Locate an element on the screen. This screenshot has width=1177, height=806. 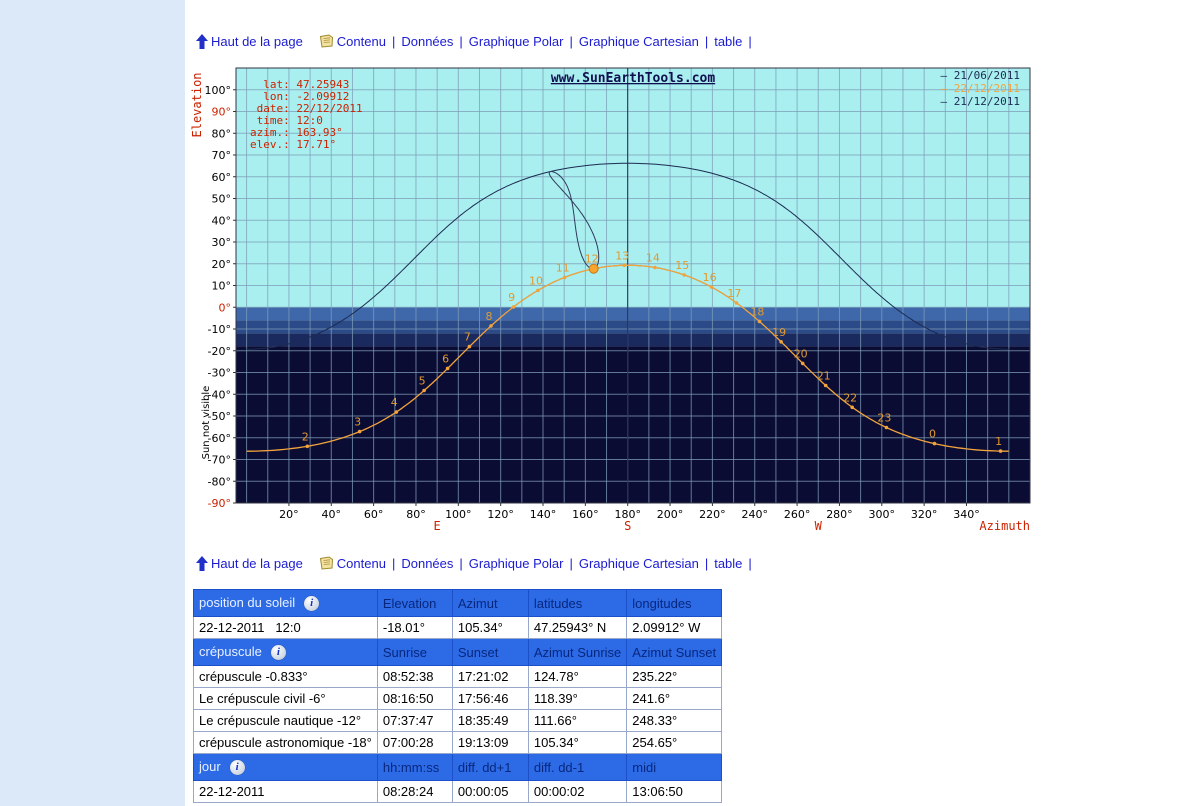
column-header: Azimut Sunset is located at coordinates (674, 652).